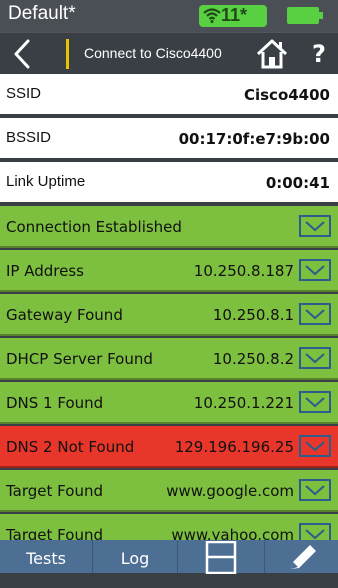 The width and height of the screenshot is (338, 588). What do you see at coordinates (319, 54) in the screenshot?
I see `help-button: ?` at bounding box center [319, 54].